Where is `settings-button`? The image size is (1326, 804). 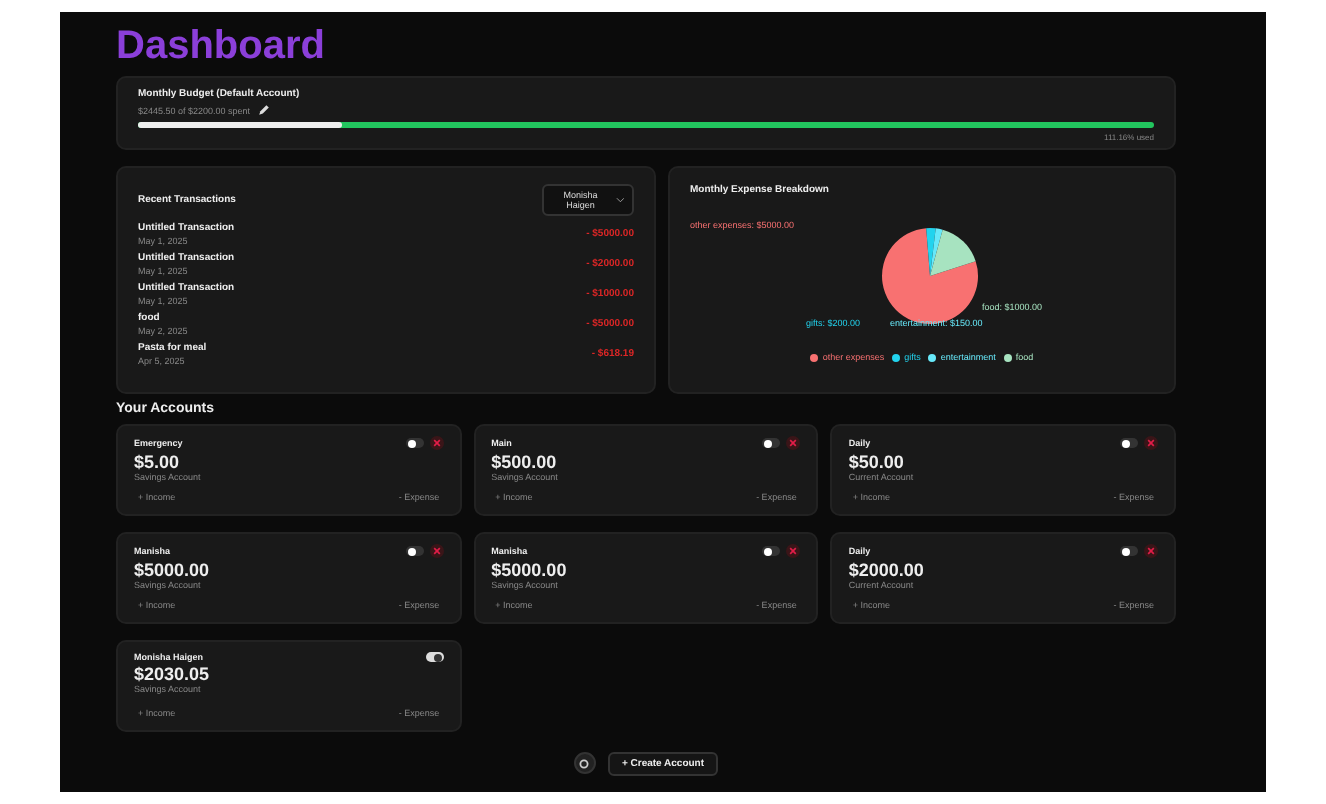 settings-button is located at coordinates (584, 763).